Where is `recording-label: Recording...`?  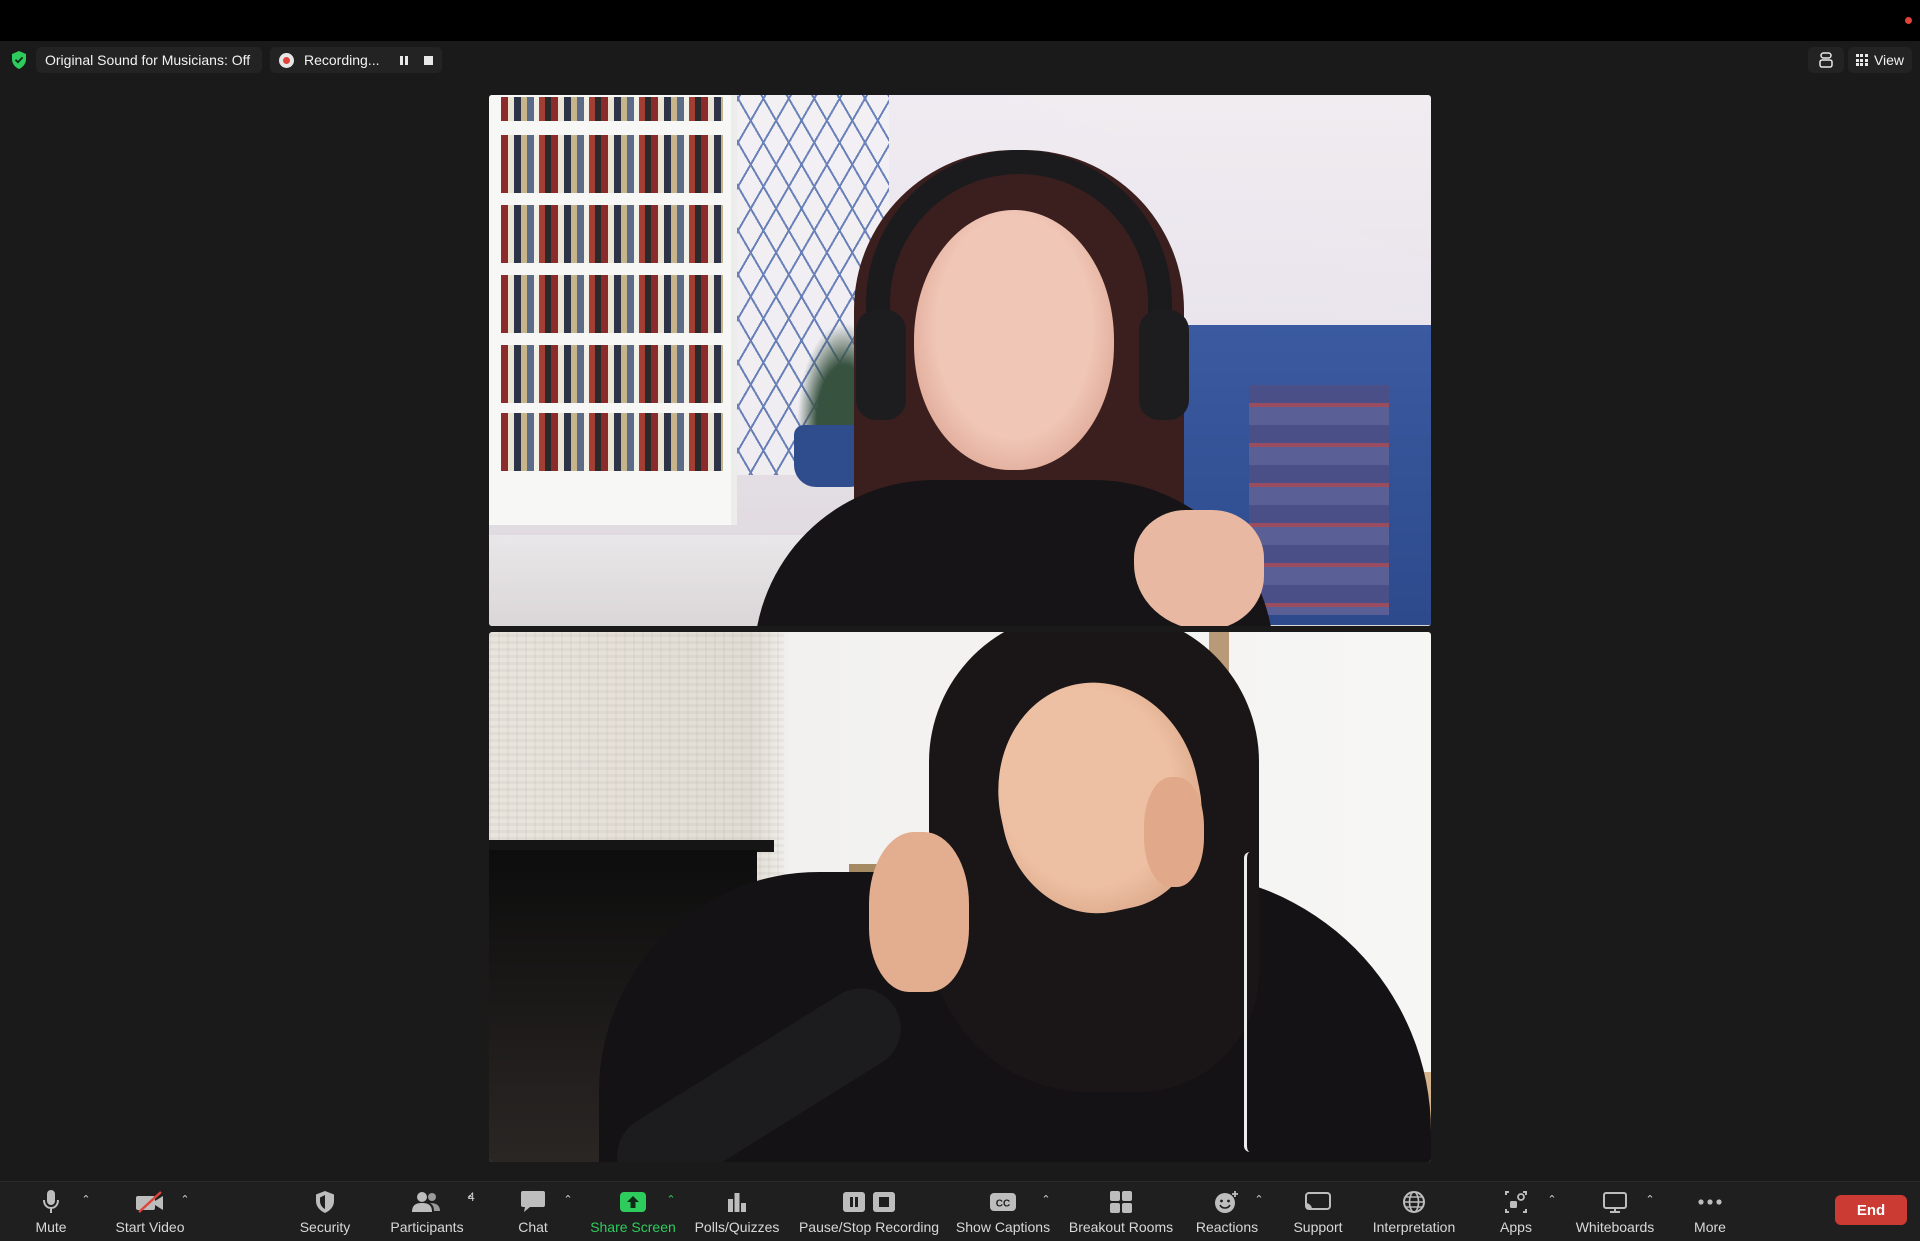
recording-label: Recording... is located at coordinates (342, 60).